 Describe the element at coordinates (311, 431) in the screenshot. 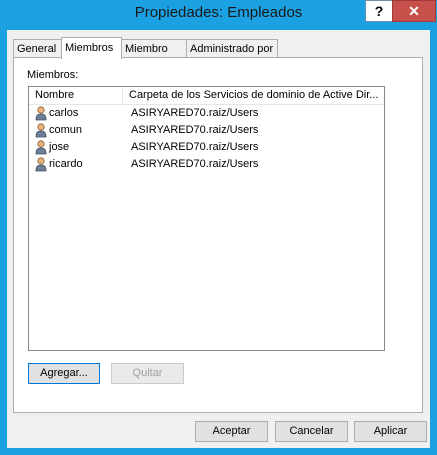

I see `cancel-button: Cancelar` at that location.